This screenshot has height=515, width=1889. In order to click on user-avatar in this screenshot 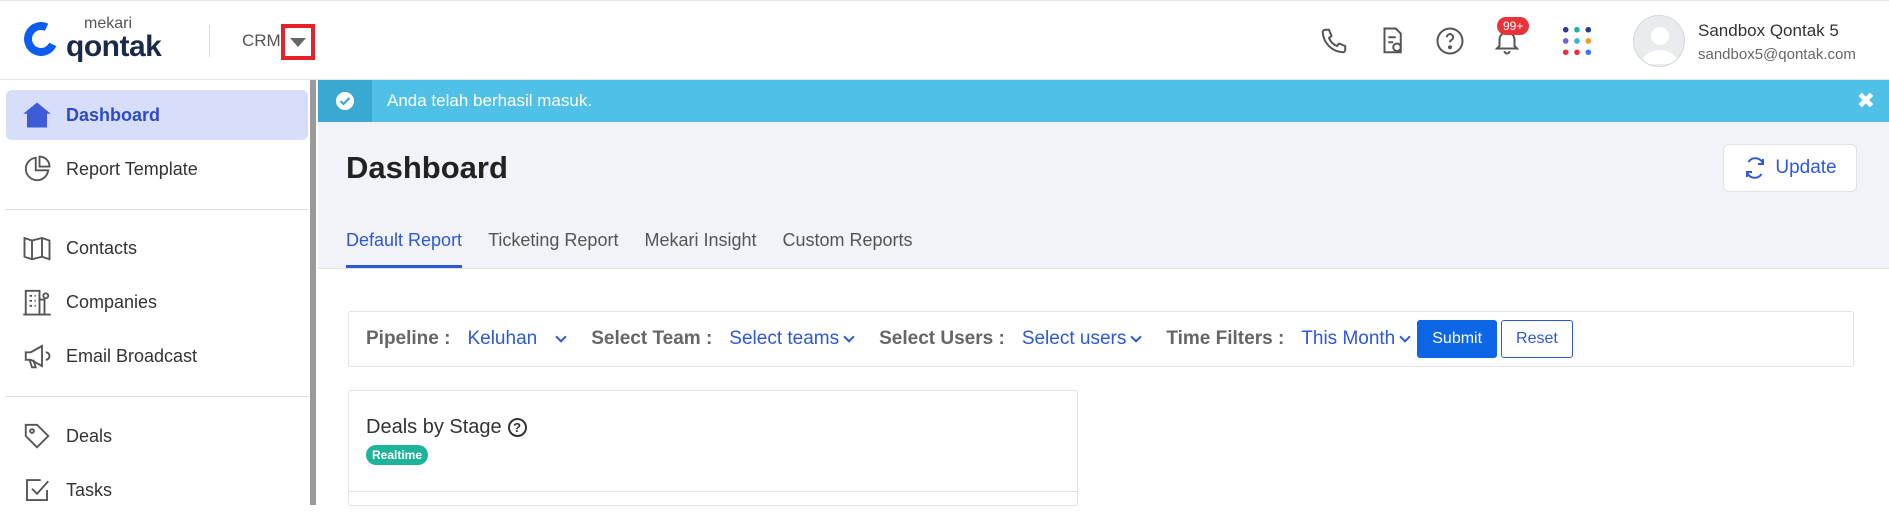, I will do `click(1659, 41)`.